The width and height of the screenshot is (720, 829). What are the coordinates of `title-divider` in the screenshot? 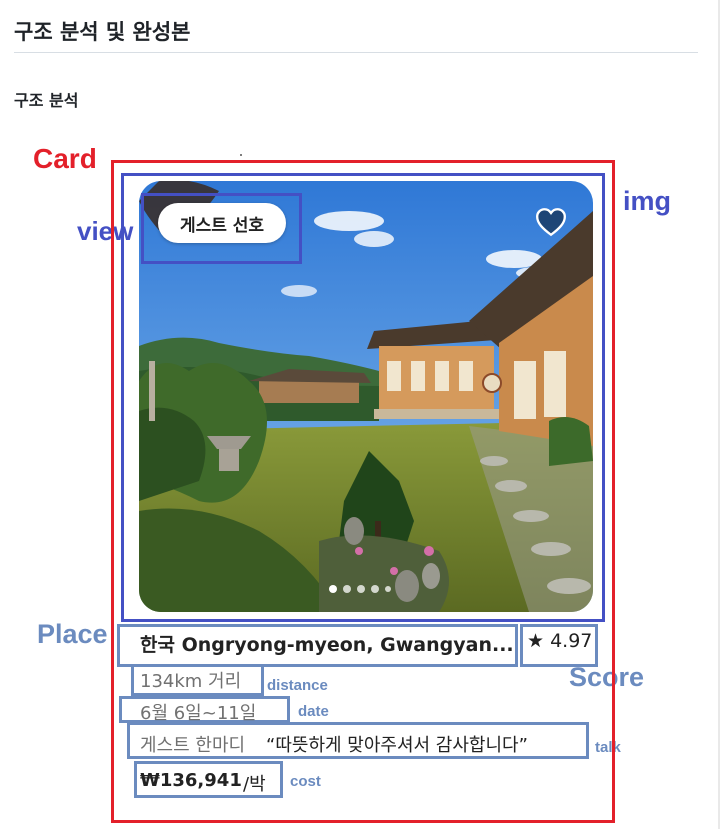 It's located at (356, 52).